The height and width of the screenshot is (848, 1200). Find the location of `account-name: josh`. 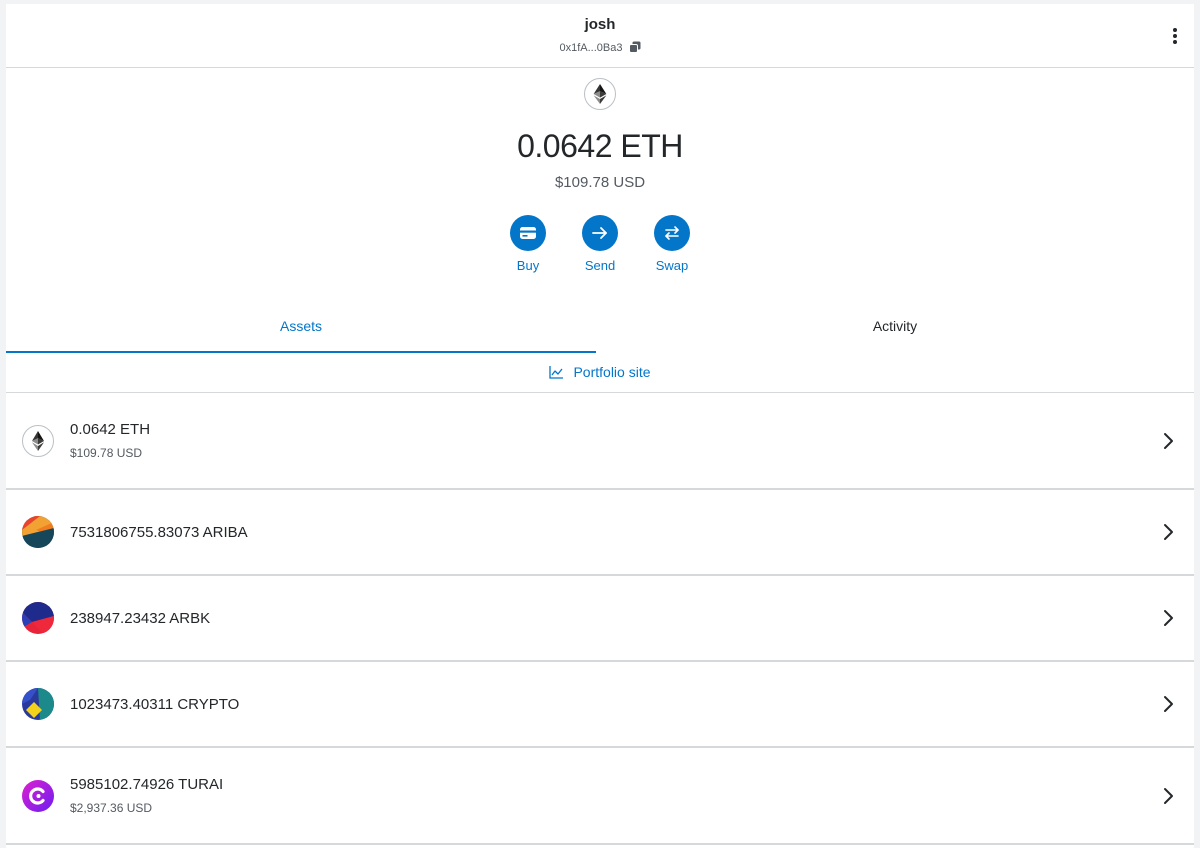

account-name: josh is located at coordinates (600, 24).